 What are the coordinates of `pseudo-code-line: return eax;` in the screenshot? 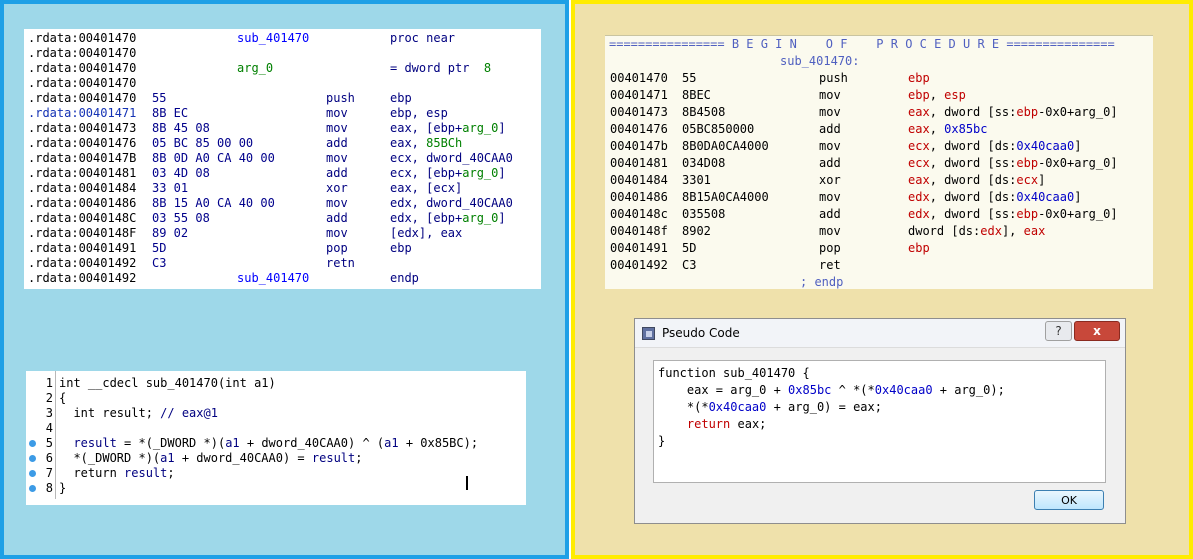 It's located at (881, 424).